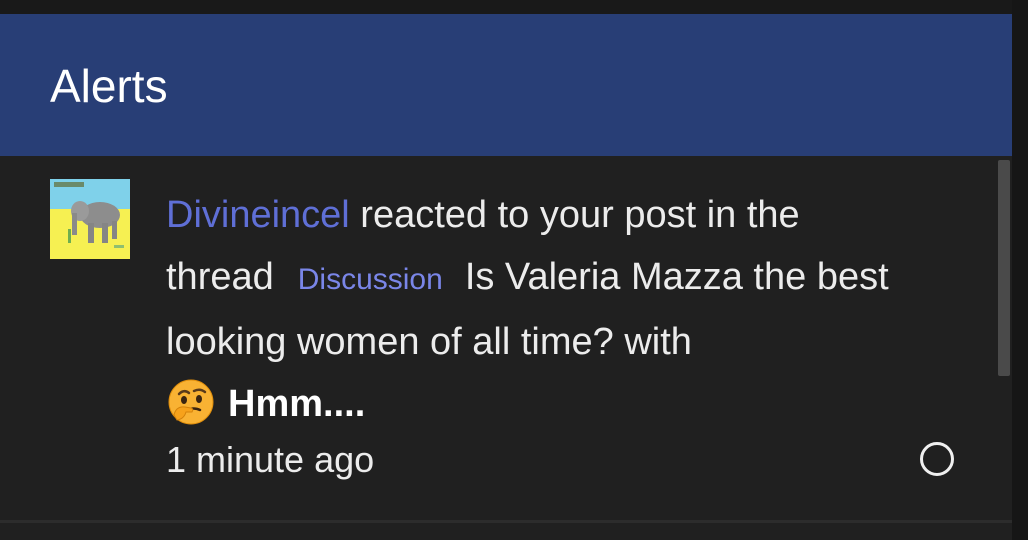  I want to click on alerts-title: Alerts, so click(109, 86).